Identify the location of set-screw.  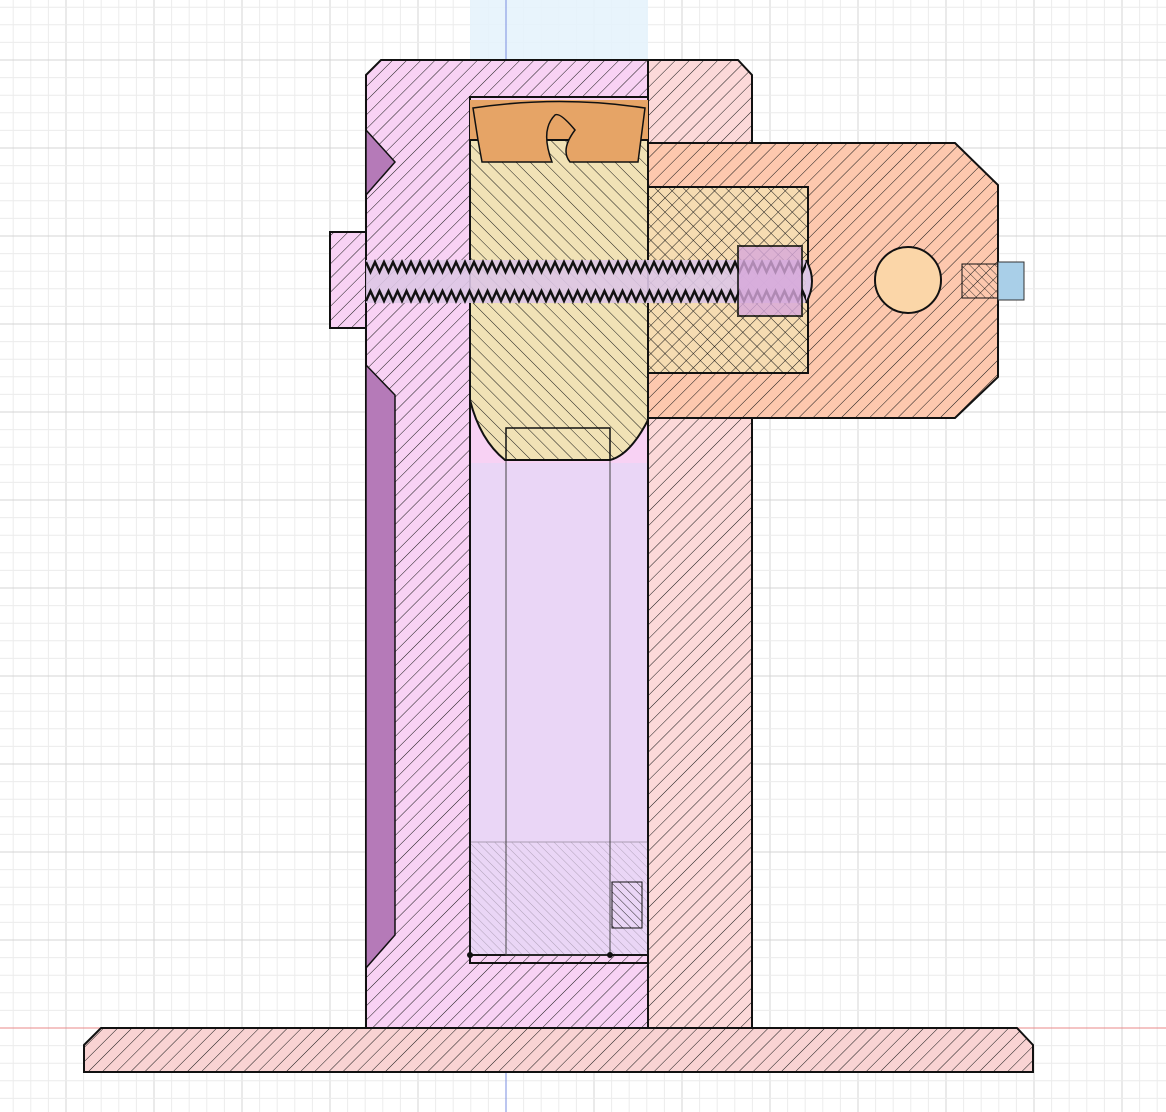
(993, 281).